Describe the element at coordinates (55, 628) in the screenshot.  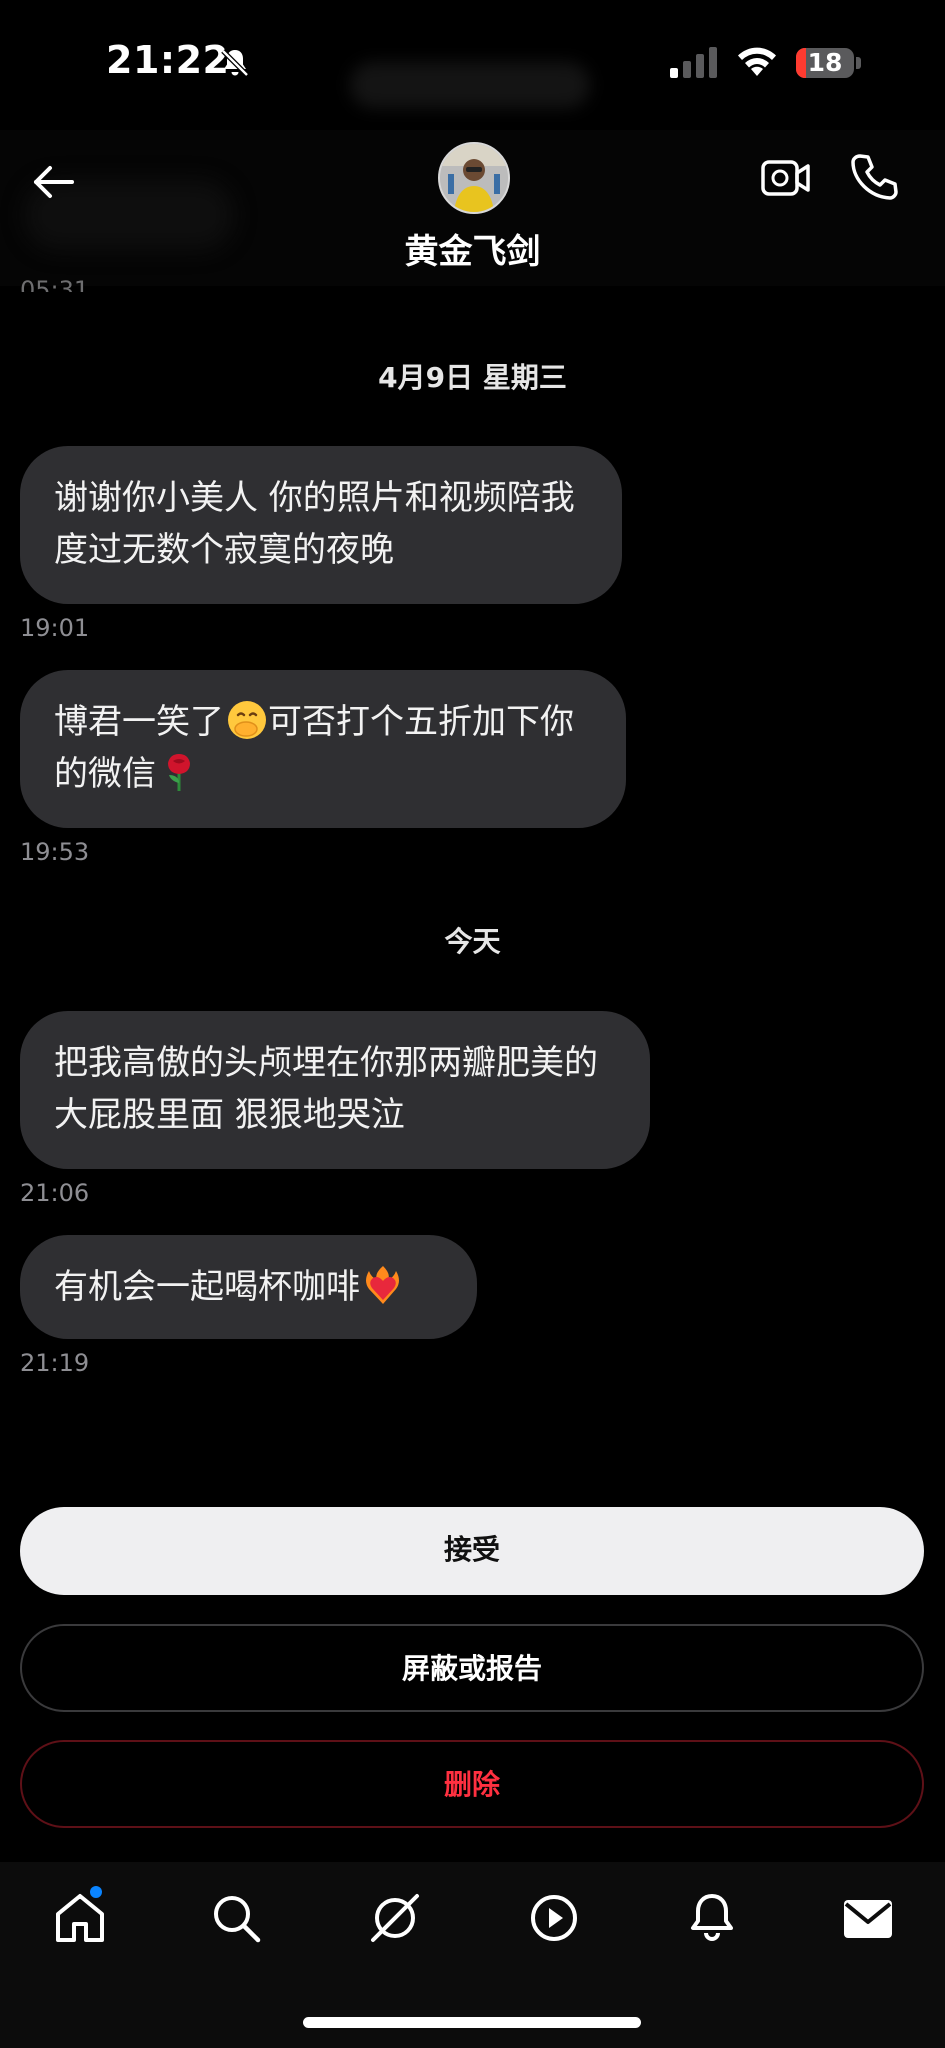
I see `message-timestamp: 19:01` at that location.